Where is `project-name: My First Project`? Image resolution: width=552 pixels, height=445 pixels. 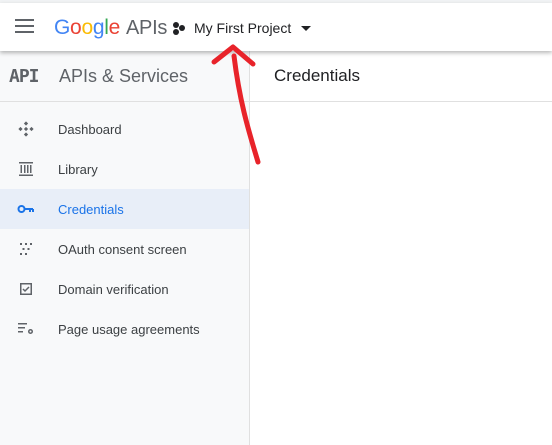
project-name: My First Project is located at coordinates (243, 28).